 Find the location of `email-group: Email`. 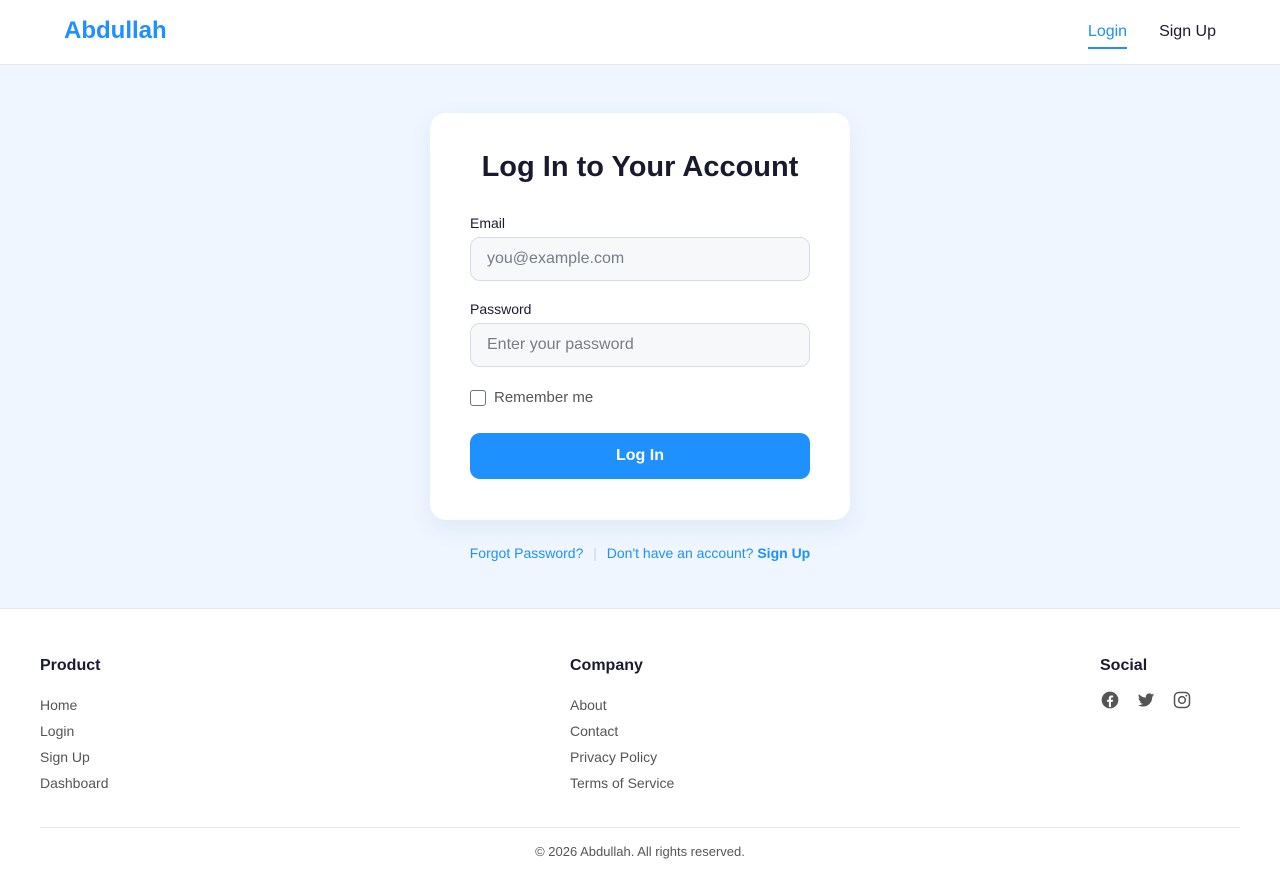

email-group: Email is located at coordinates (640, 248).